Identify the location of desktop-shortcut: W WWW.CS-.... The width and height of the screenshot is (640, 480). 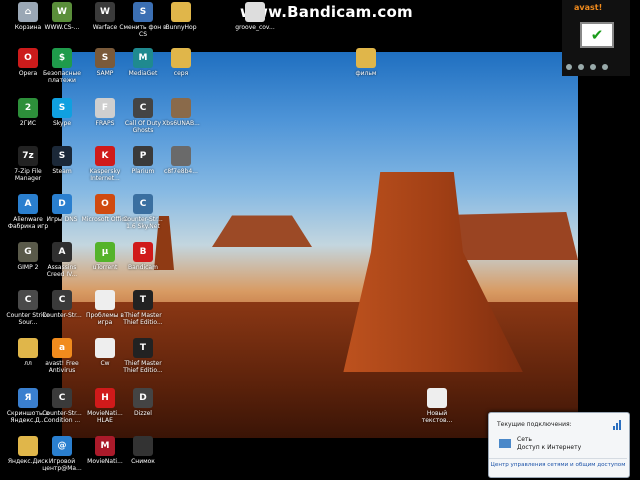
(62, 16).